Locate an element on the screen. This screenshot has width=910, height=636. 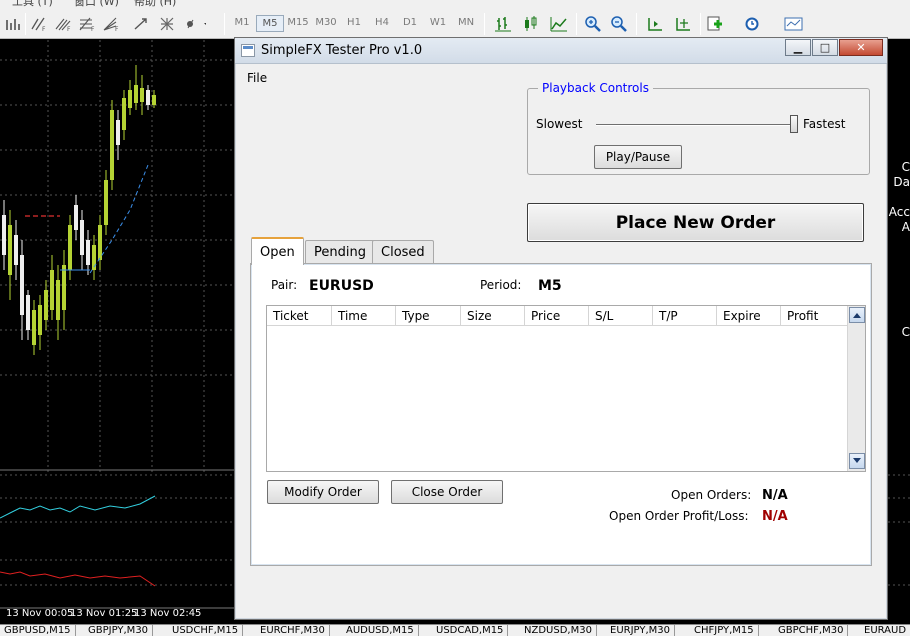
scroll-down-button is located at coordinates (857, 461).